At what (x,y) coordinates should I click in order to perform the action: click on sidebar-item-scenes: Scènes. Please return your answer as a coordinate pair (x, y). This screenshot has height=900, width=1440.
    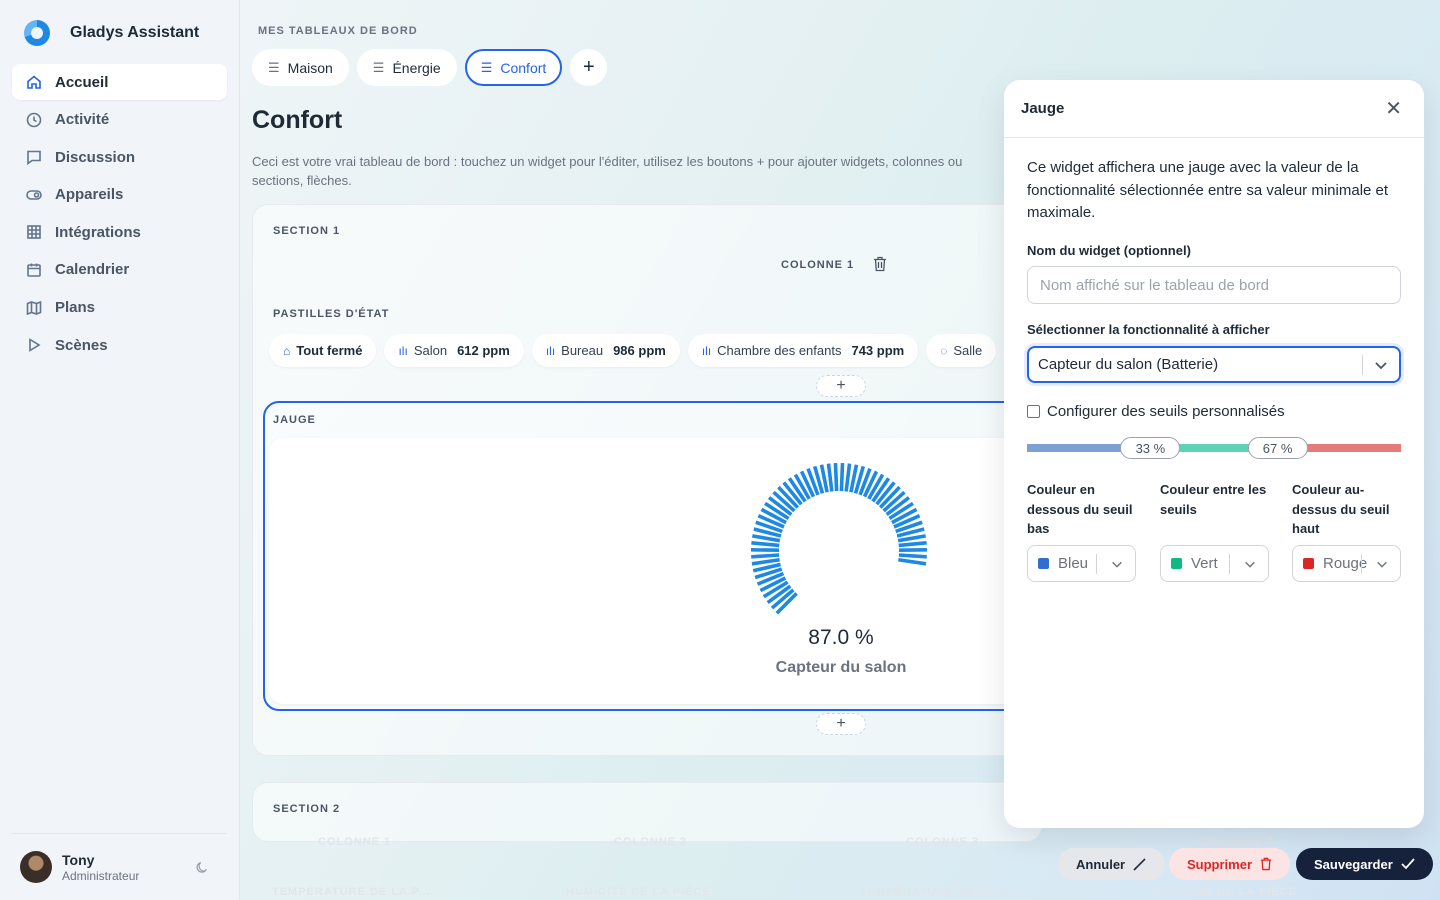
    Looking at the image, I should click on (119, 345).